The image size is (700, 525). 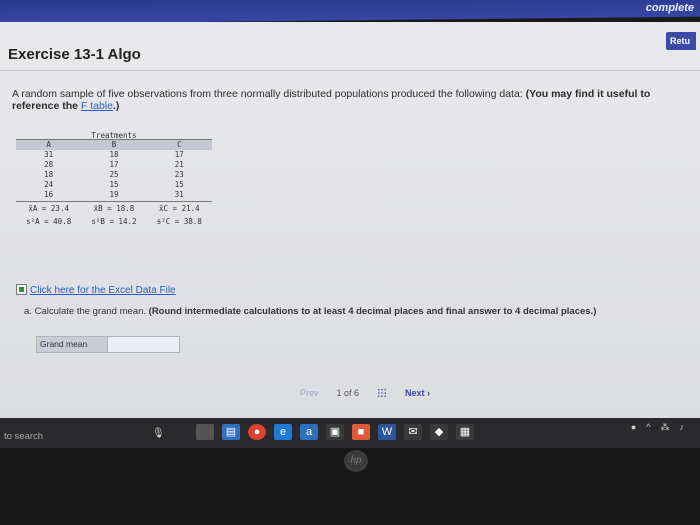 I want to click on mean-a: x̄A = 23.4, so click(x=48, y=208).